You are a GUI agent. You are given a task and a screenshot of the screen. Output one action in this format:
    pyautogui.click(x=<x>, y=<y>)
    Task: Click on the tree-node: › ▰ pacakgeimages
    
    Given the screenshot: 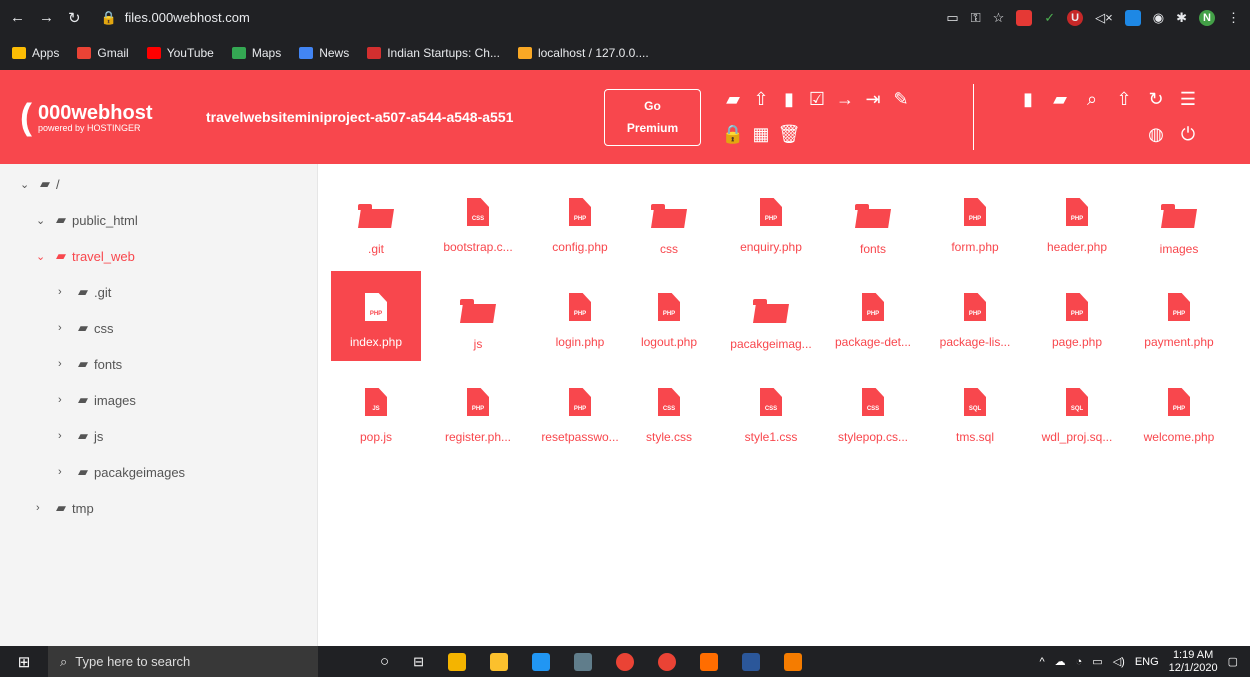 What is the action you would take?
    pyautogui.click(x=121, y=472)
    